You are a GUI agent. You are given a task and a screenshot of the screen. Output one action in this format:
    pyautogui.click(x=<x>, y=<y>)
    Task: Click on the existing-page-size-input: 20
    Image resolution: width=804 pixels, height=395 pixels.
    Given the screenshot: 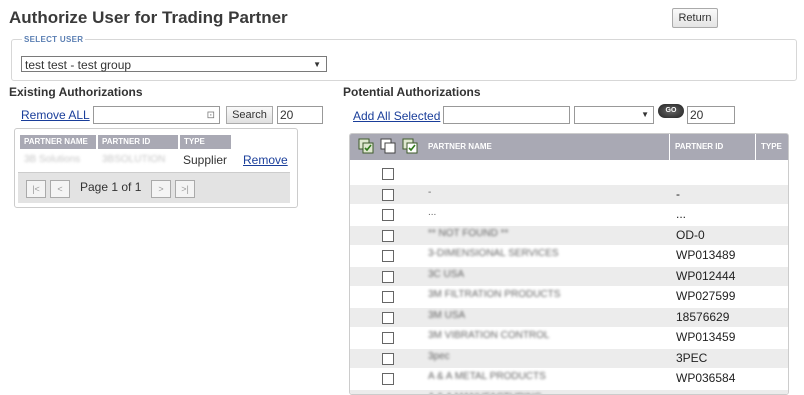 What is the action you would take?
    pyautogui.click(x=300, y=115)
    